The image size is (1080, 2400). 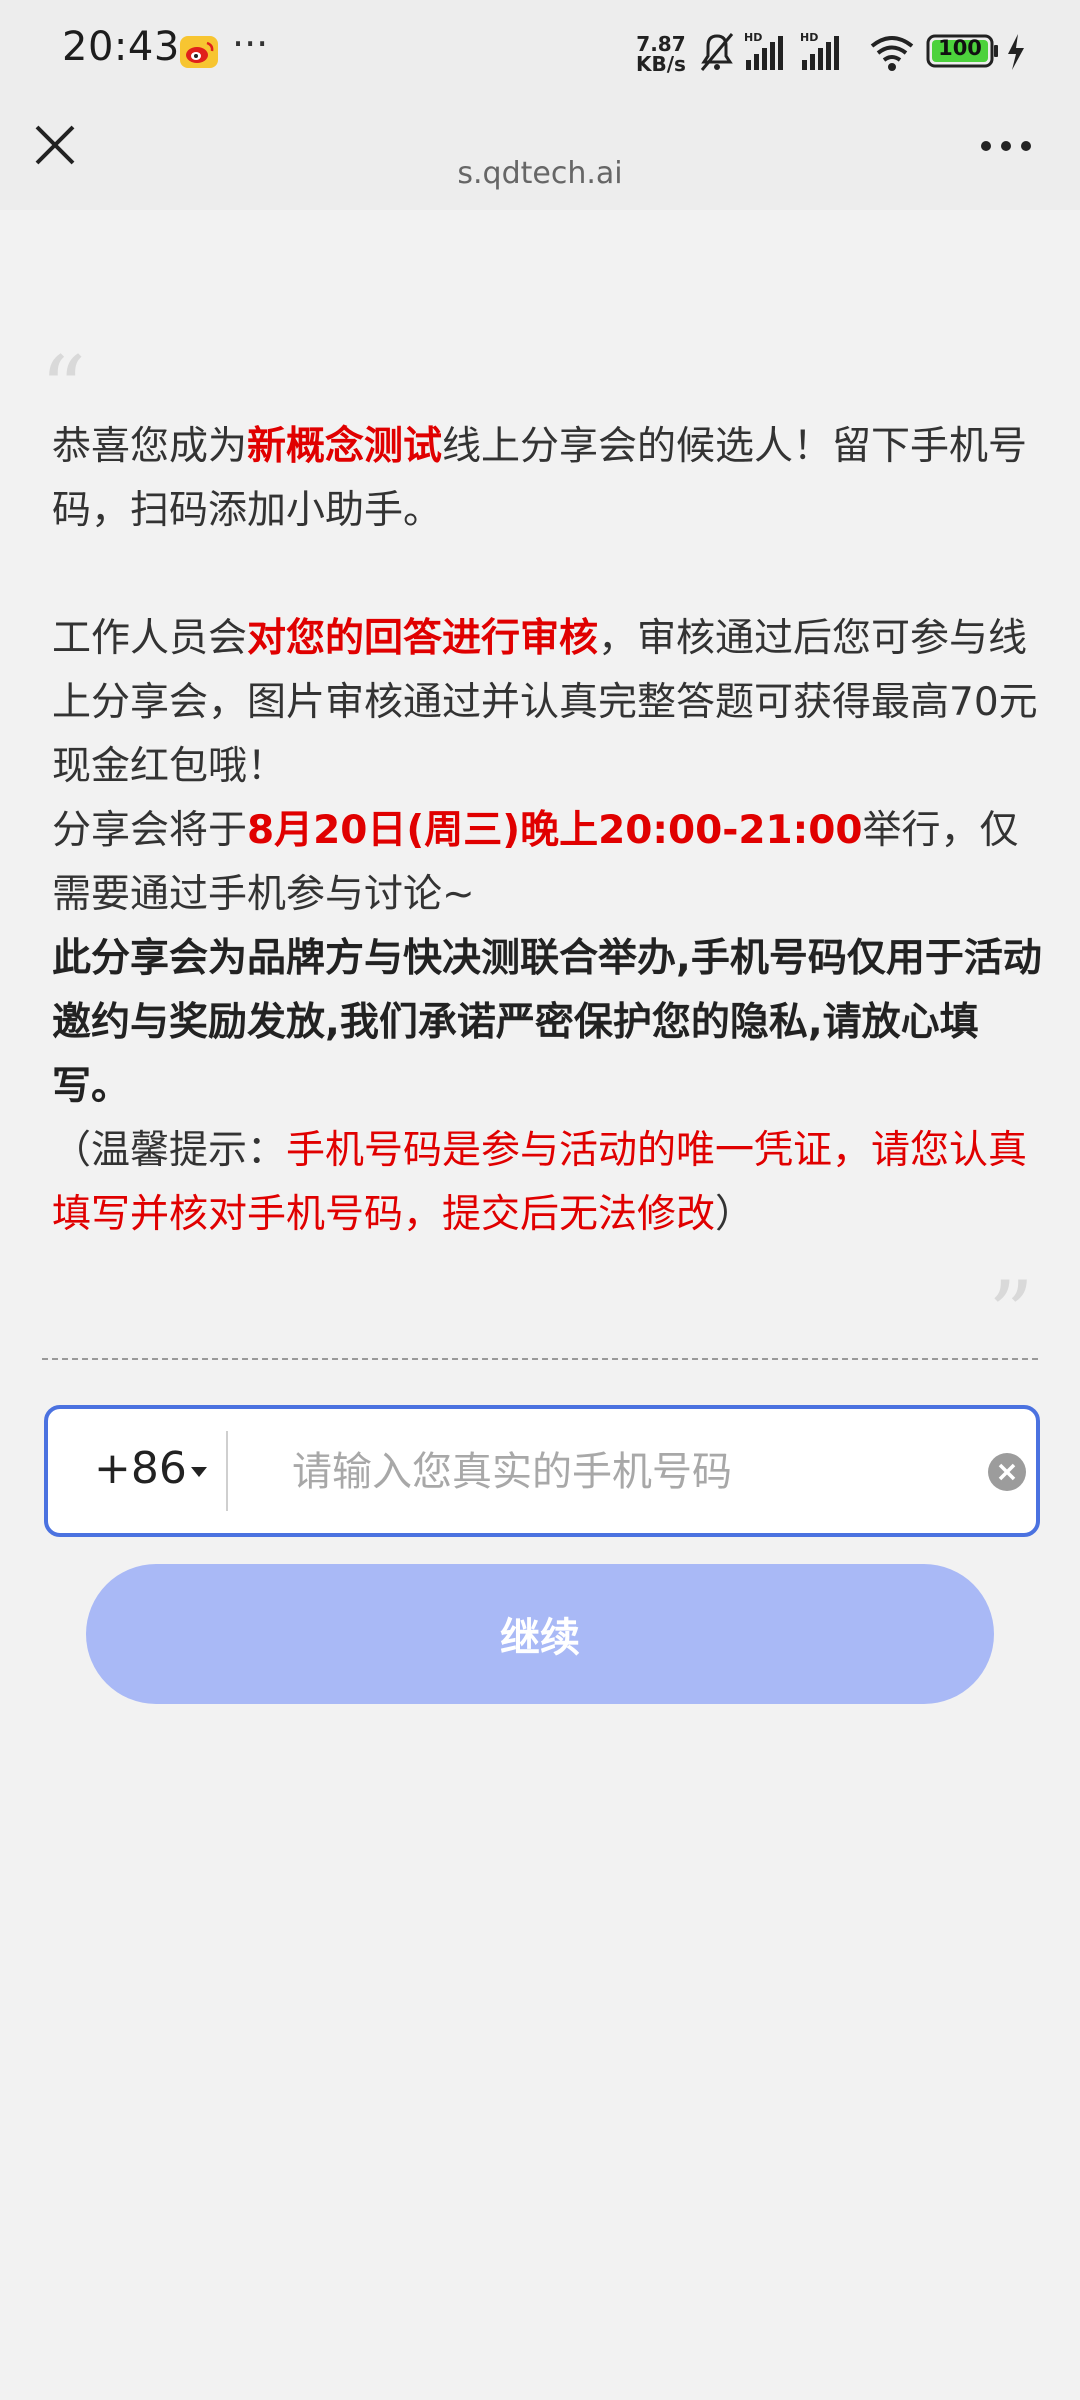 I want to click on phone-number-input, so click(x=632, y=1472).